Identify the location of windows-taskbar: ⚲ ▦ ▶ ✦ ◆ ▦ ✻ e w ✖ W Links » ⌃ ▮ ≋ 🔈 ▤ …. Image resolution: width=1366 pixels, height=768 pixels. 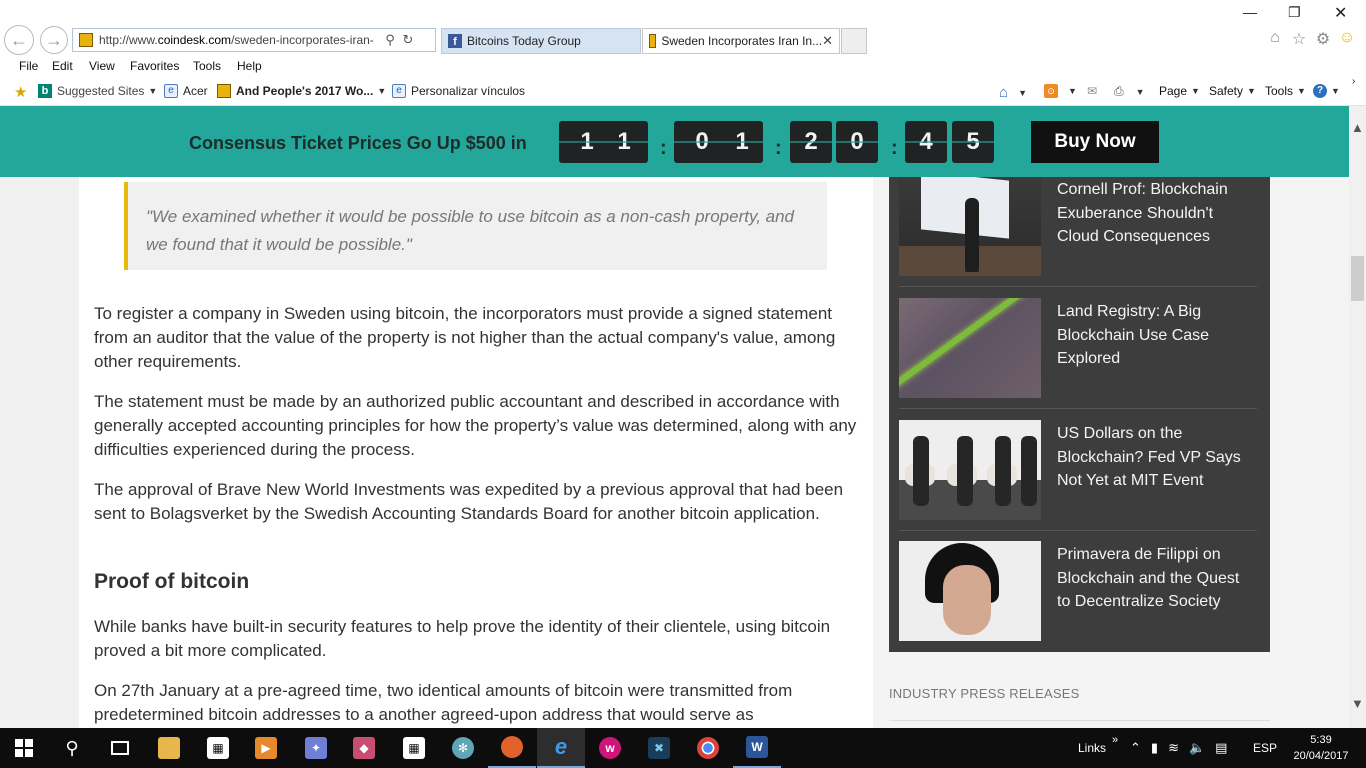
(683, 748).